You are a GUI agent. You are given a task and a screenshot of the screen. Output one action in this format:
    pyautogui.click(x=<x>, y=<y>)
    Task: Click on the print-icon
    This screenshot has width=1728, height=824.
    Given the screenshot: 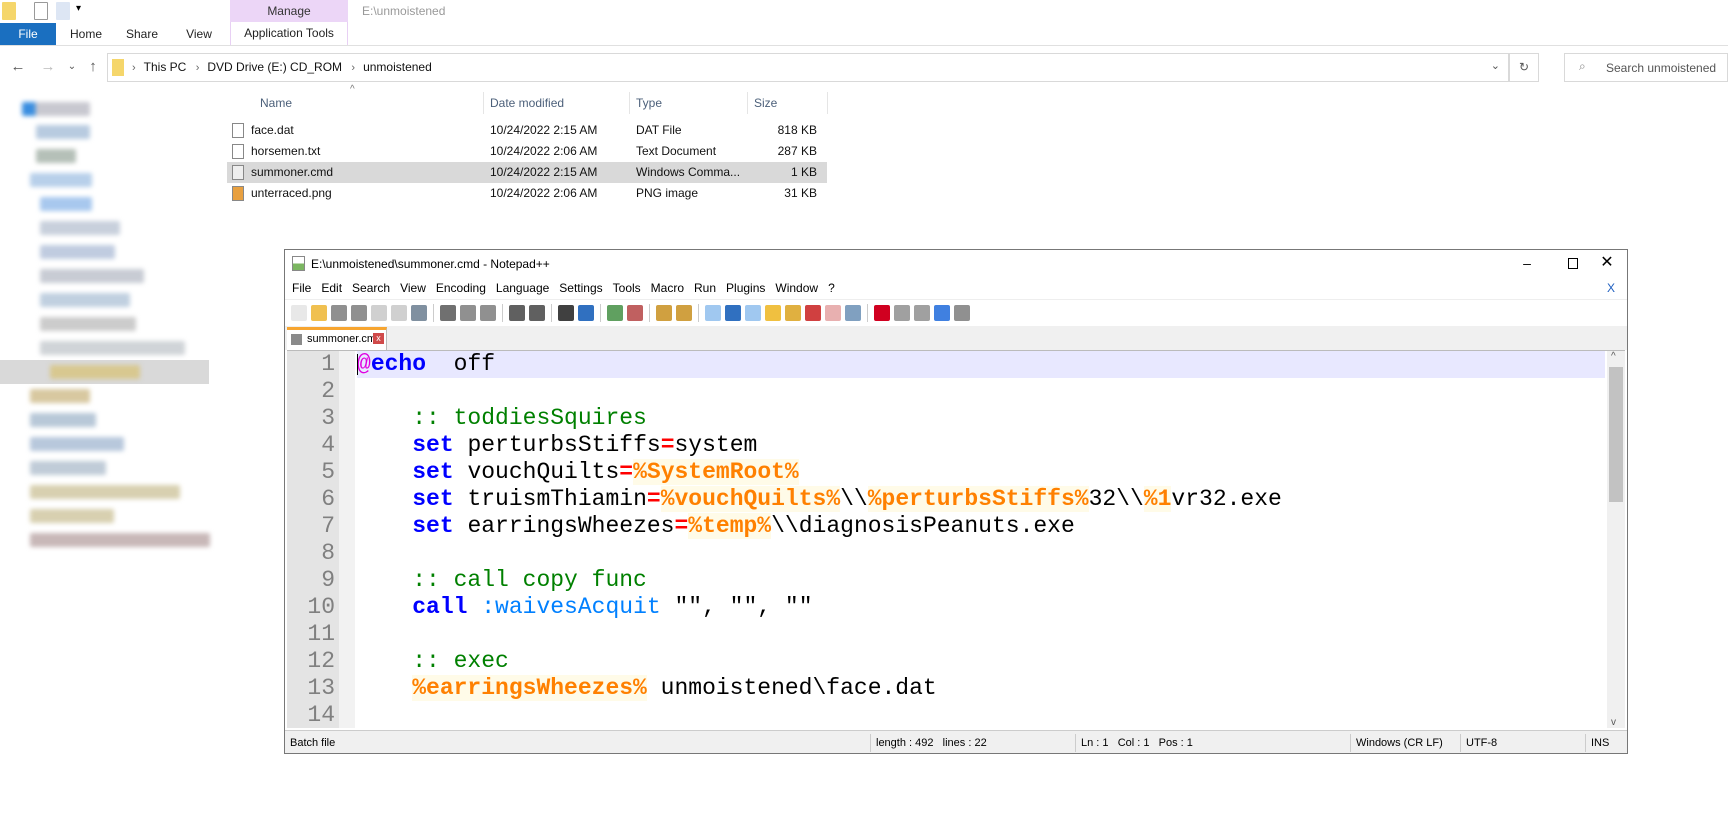 What is the action you would take?
    pyautogui.click(x=419, y=313)
    